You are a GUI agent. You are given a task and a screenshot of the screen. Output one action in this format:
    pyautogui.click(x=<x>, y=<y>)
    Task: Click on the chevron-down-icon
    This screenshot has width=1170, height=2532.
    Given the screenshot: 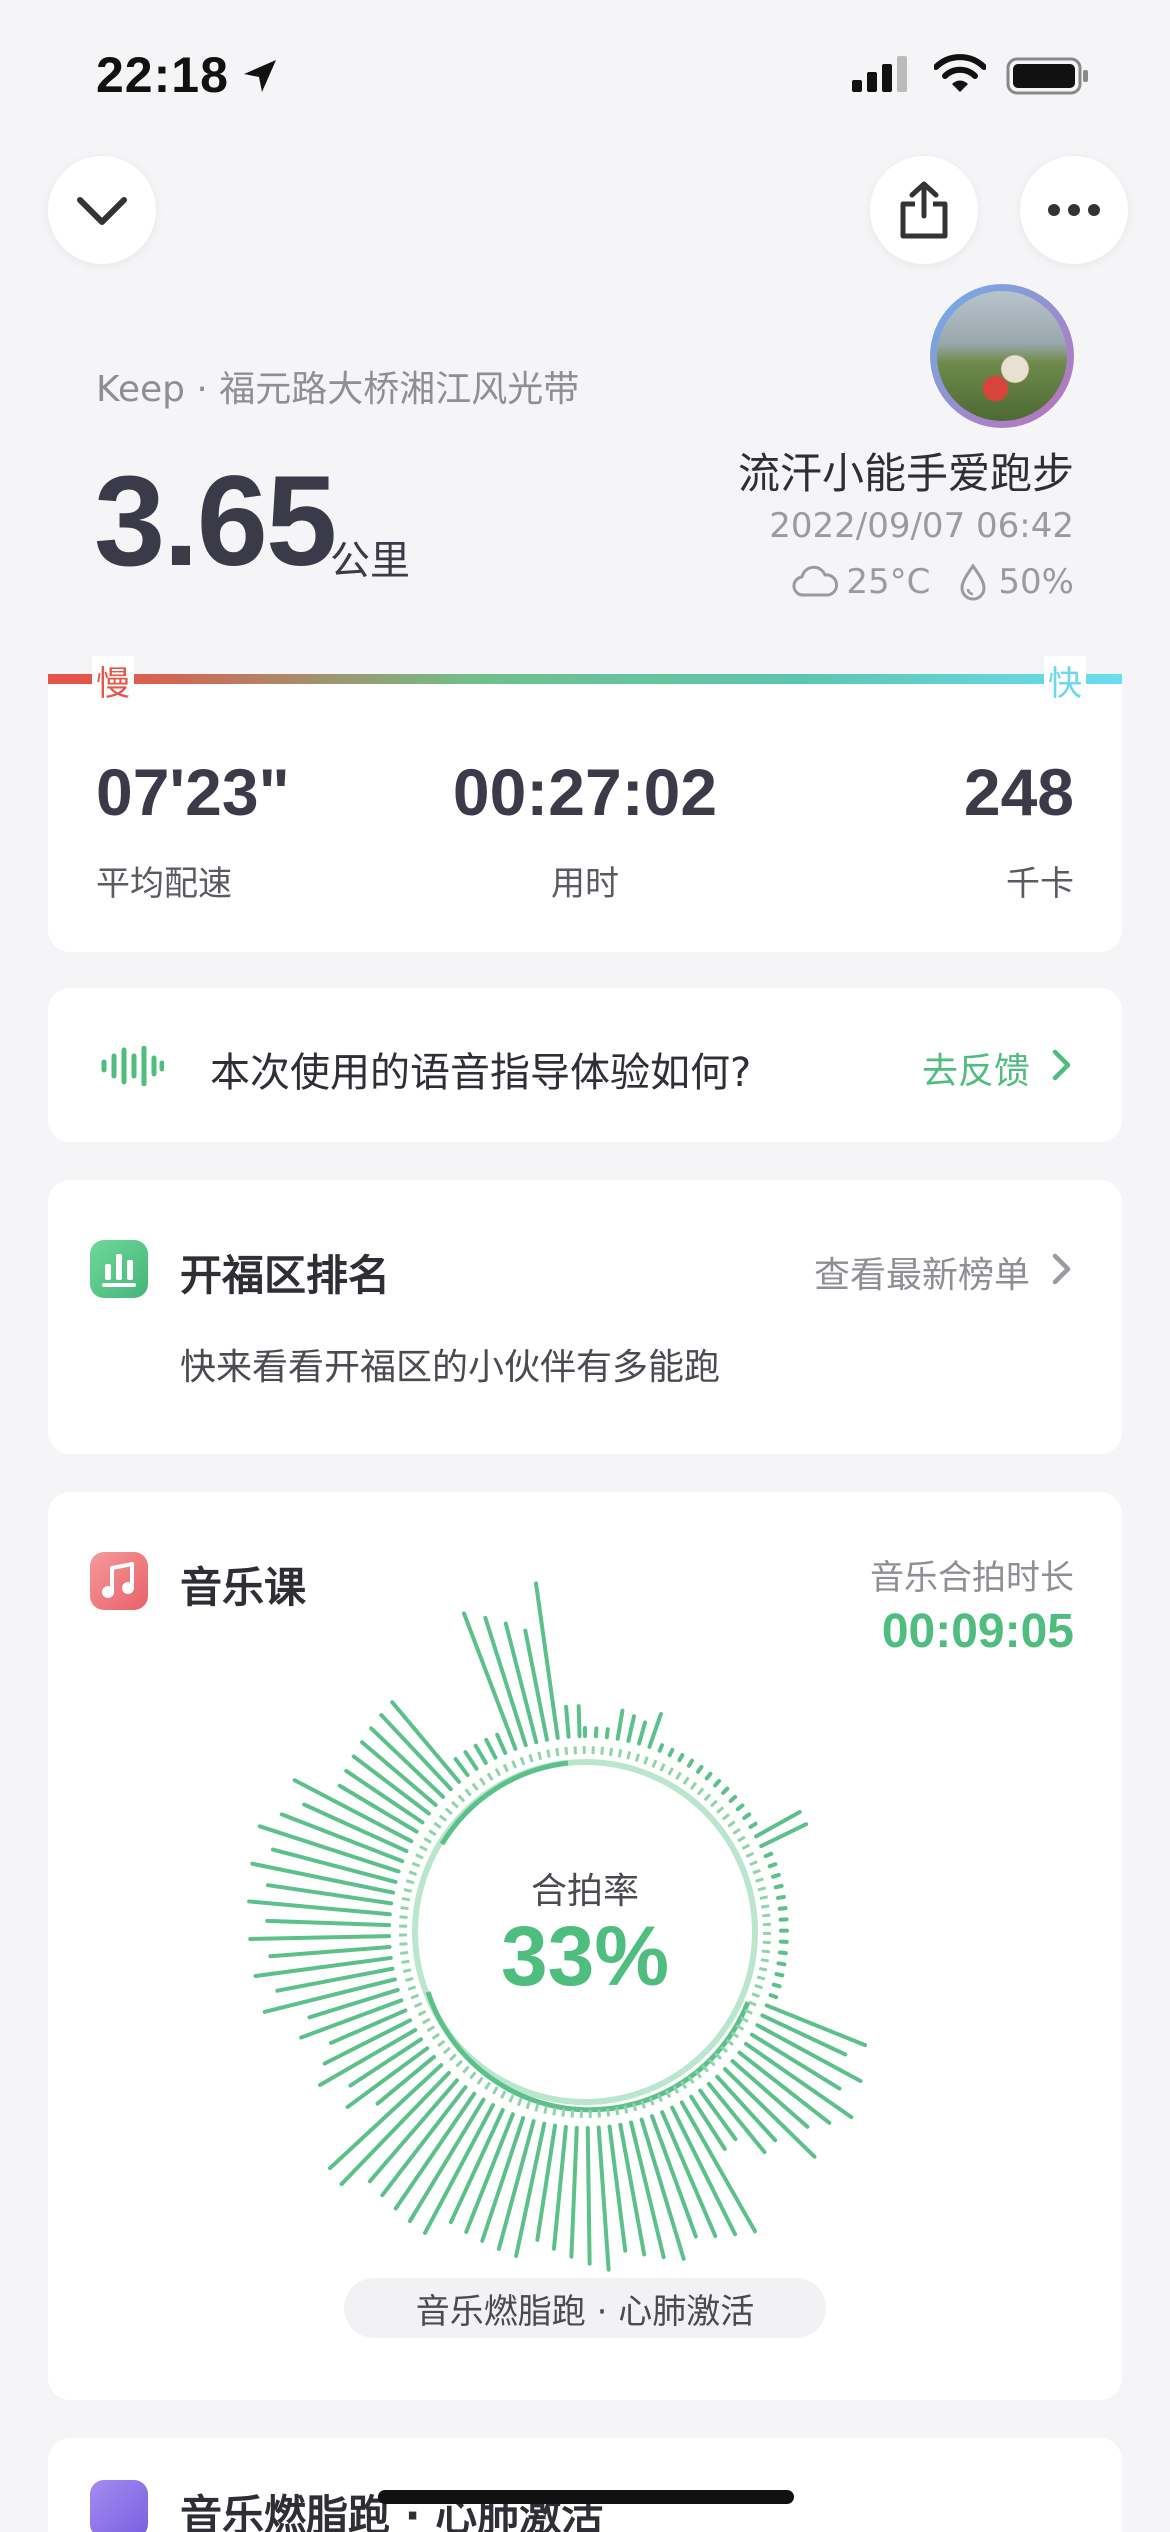 What is the action you would take?
    pyautogui.click(x=102, y=211)
    